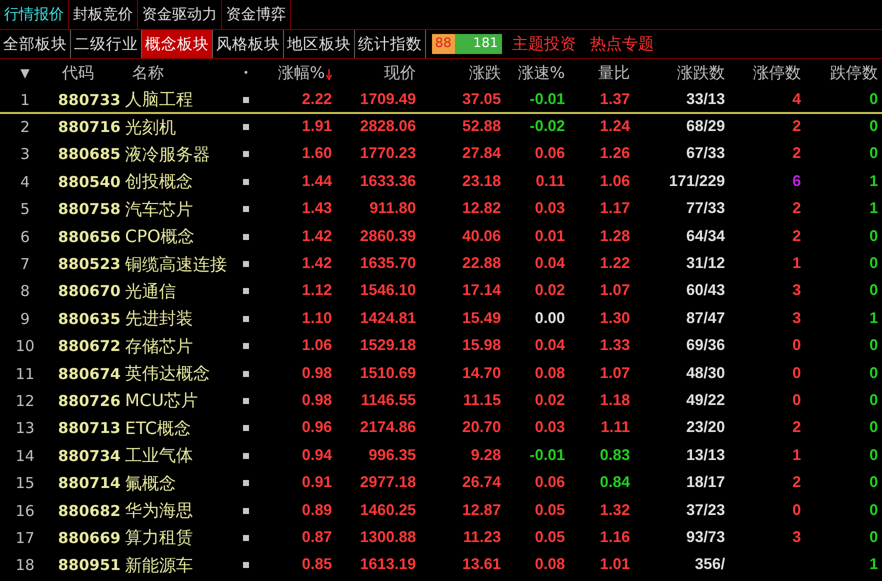 This screenshot has width=882, height=581. Describe the element at coordinates (441, 374) in the screenshot. I see `table-row: 11 880674 英伟达概念 0.98 1510.69 14.70 0.08 1.07 48/30 0 0` at that location.